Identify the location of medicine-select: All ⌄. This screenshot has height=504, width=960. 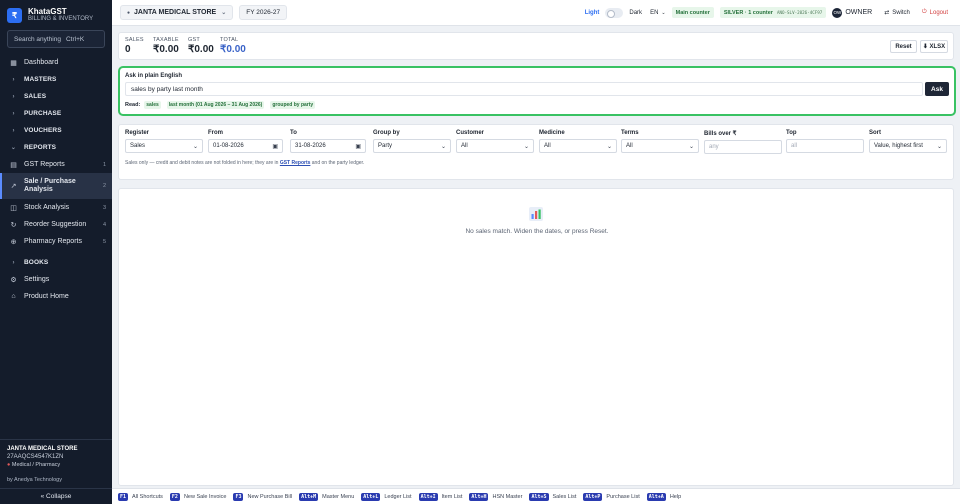
(578, 146).